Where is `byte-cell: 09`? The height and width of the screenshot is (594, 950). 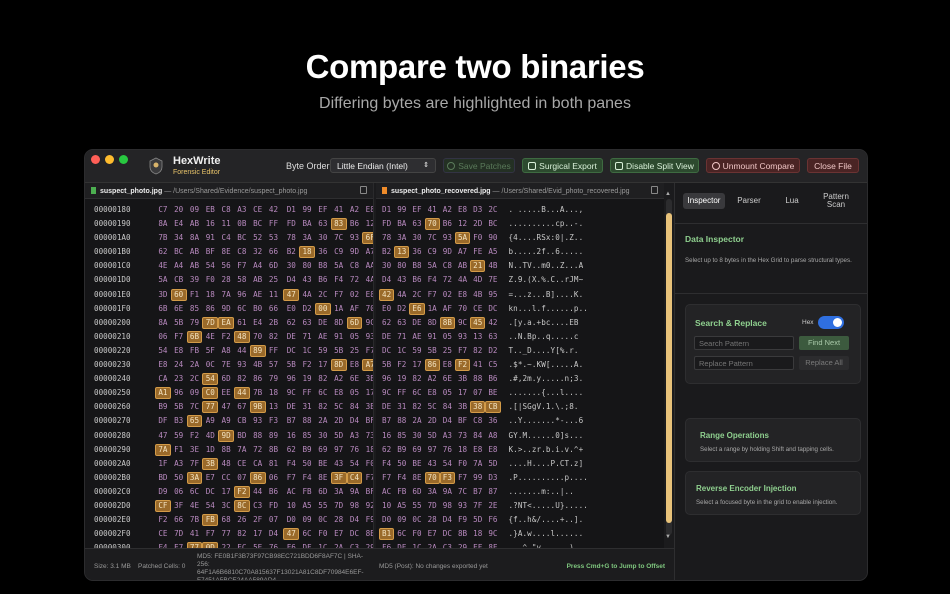
byte-cell: 09 is located at coordinates (195, 393).